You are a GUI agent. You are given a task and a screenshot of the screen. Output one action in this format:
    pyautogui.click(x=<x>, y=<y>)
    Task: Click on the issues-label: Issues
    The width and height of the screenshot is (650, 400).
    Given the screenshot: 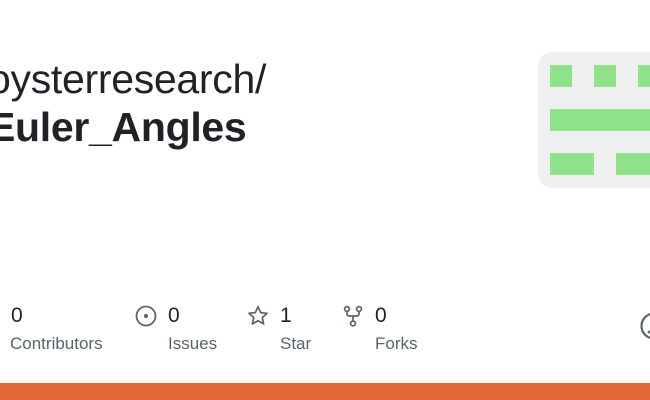 What is the action you would take?
    pyautogui.click(x=193, y=343)
    